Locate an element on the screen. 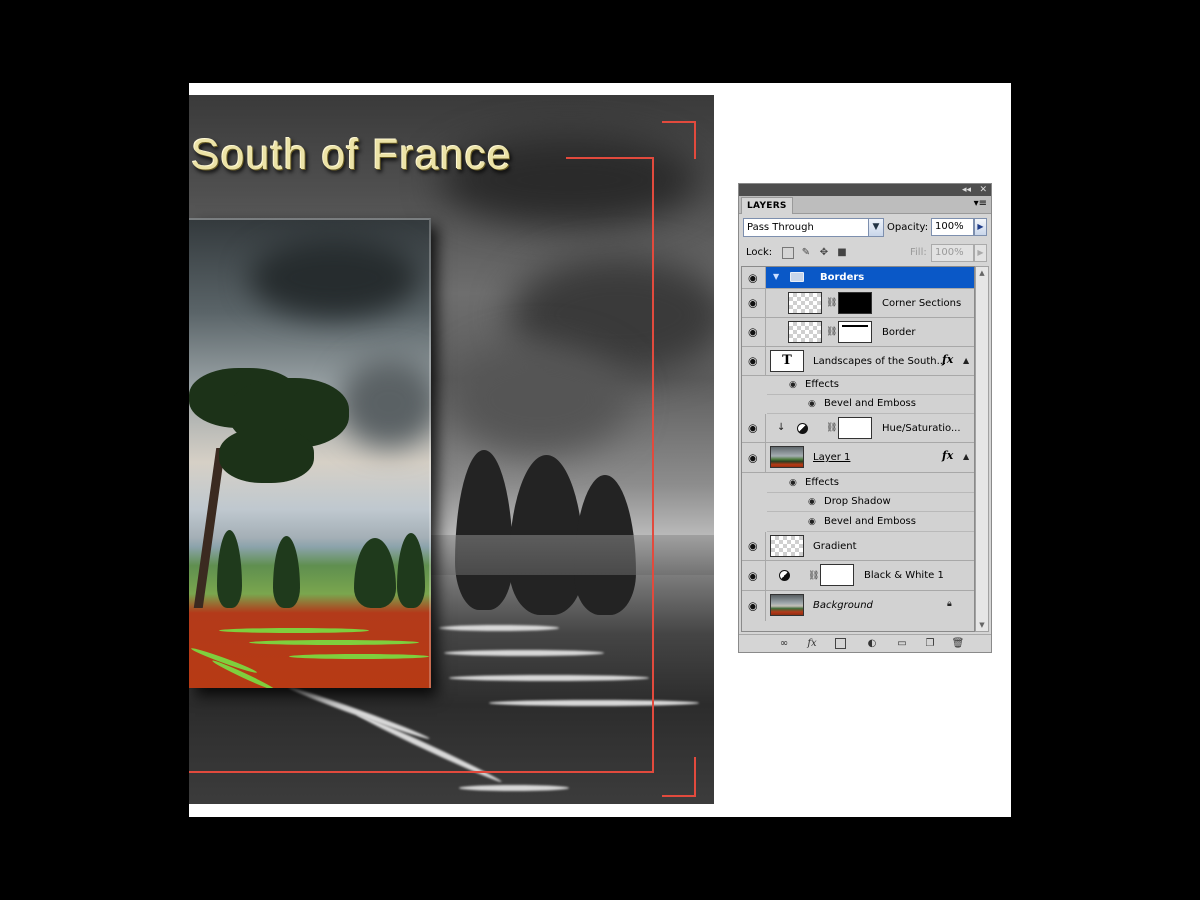  add-mask-icon is located at coordinates (840, 643).